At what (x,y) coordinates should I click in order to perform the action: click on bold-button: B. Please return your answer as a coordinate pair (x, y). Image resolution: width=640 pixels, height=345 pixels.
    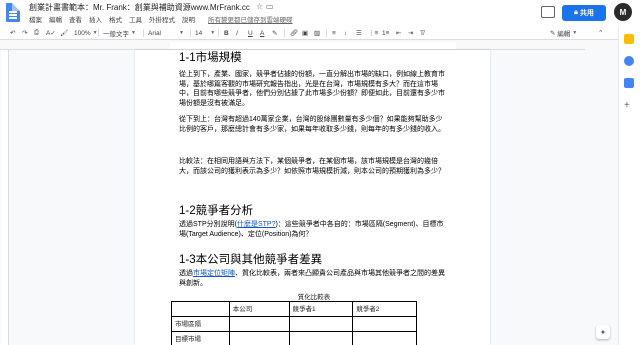
    Looking at the image, I should click on (226, 33).